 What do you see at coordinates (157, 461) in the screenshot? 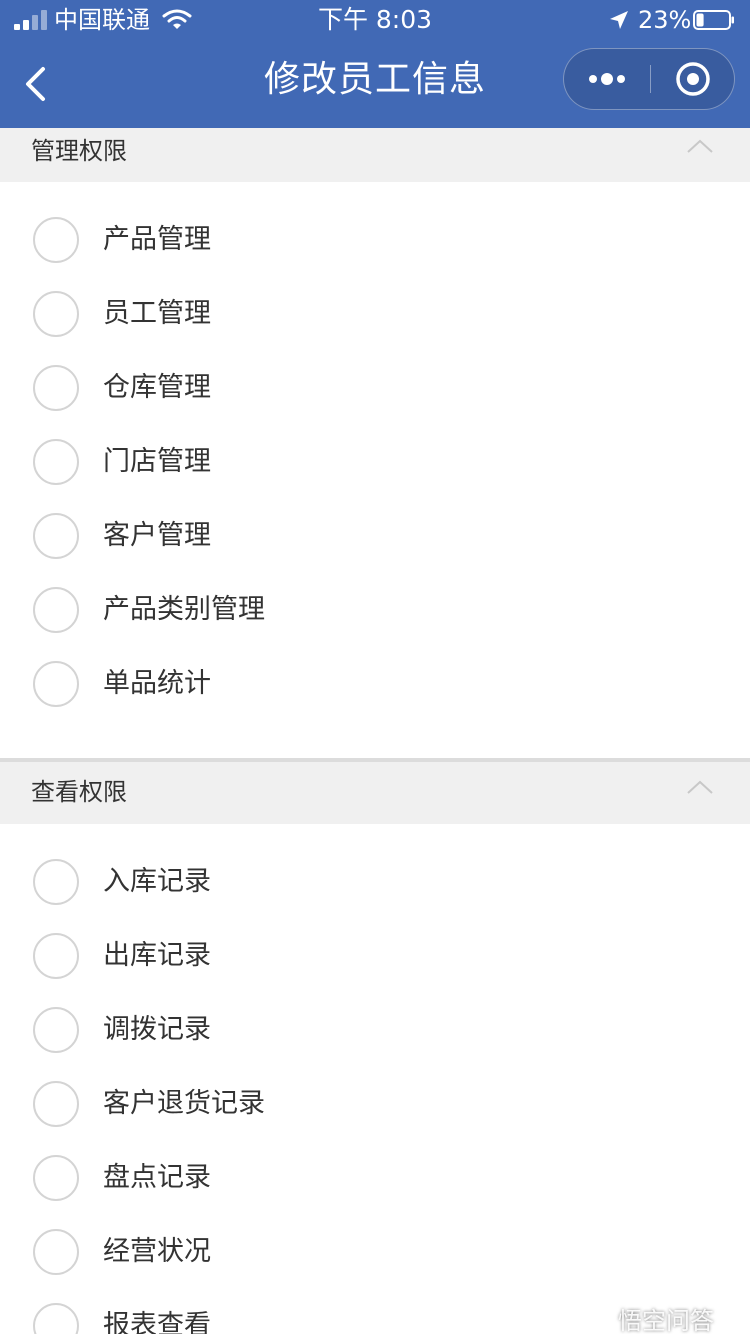
I see `permission-option-label: 门店管理` at bounding box center [157, 461].